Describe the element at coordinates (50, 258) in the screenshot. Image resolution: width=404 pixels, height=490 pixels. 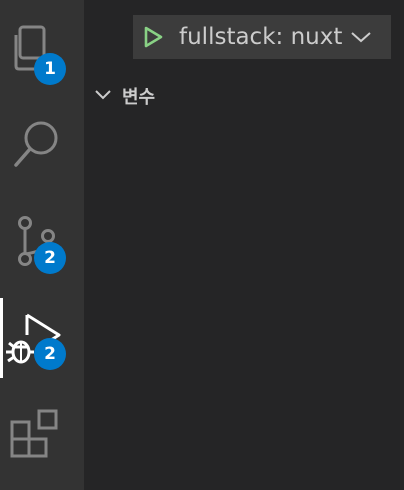
I see `source-control-badge: 2` at that location.